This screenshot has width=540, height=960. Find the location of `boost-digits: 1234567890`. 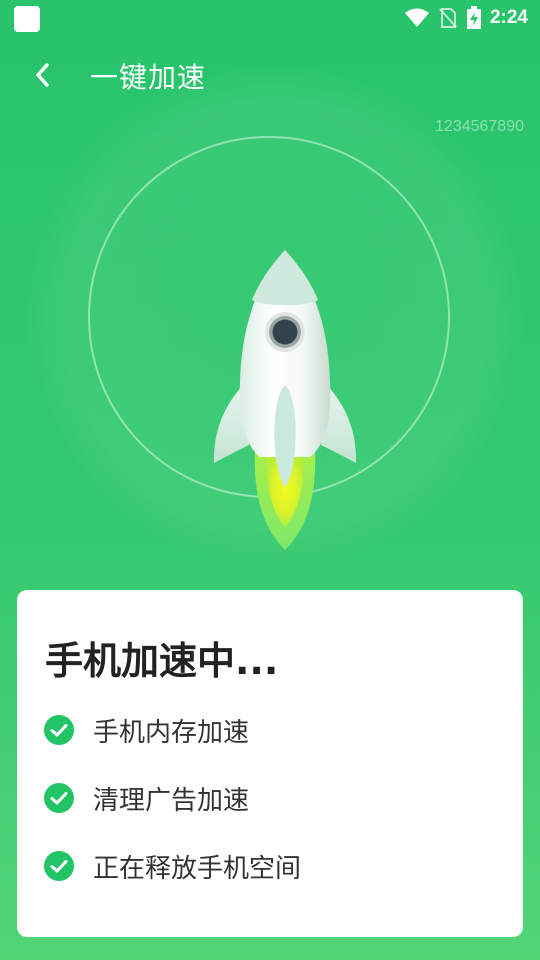

boost-digits: 1234567890 is located at coordinates (479, 126).